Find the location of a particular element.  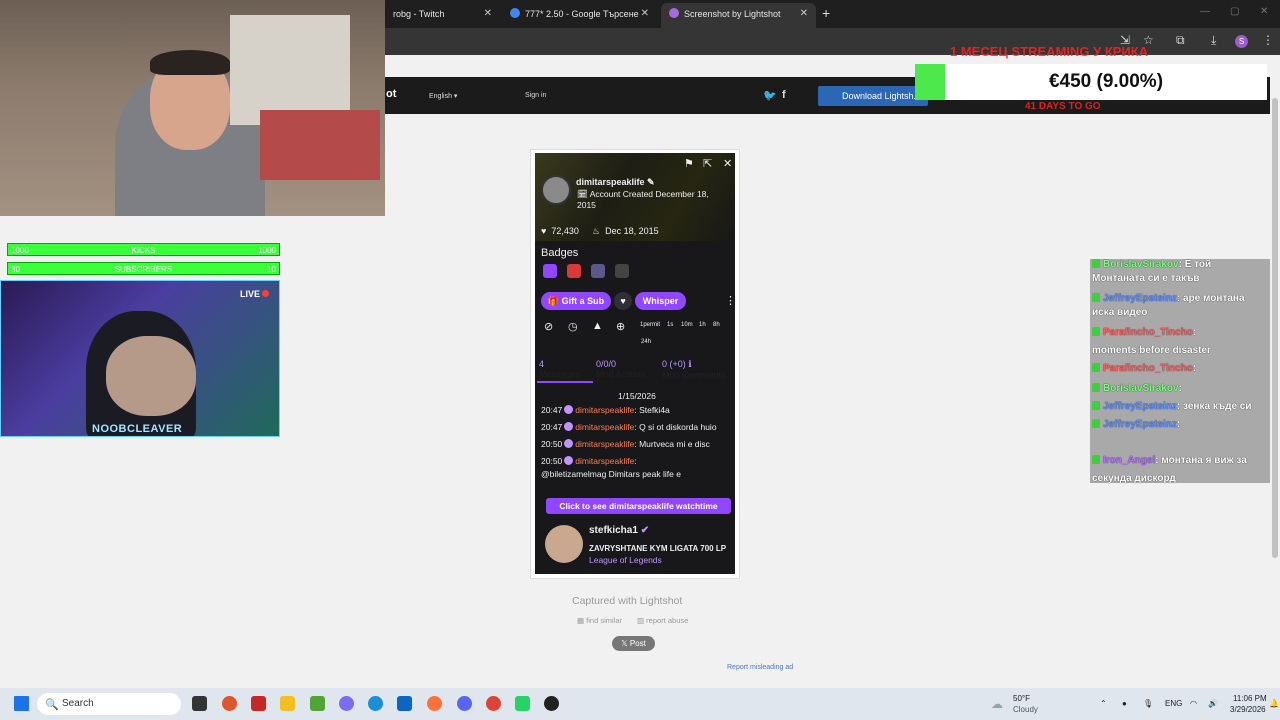

stream-game: League of Legends is located at coordinates (625, 560).